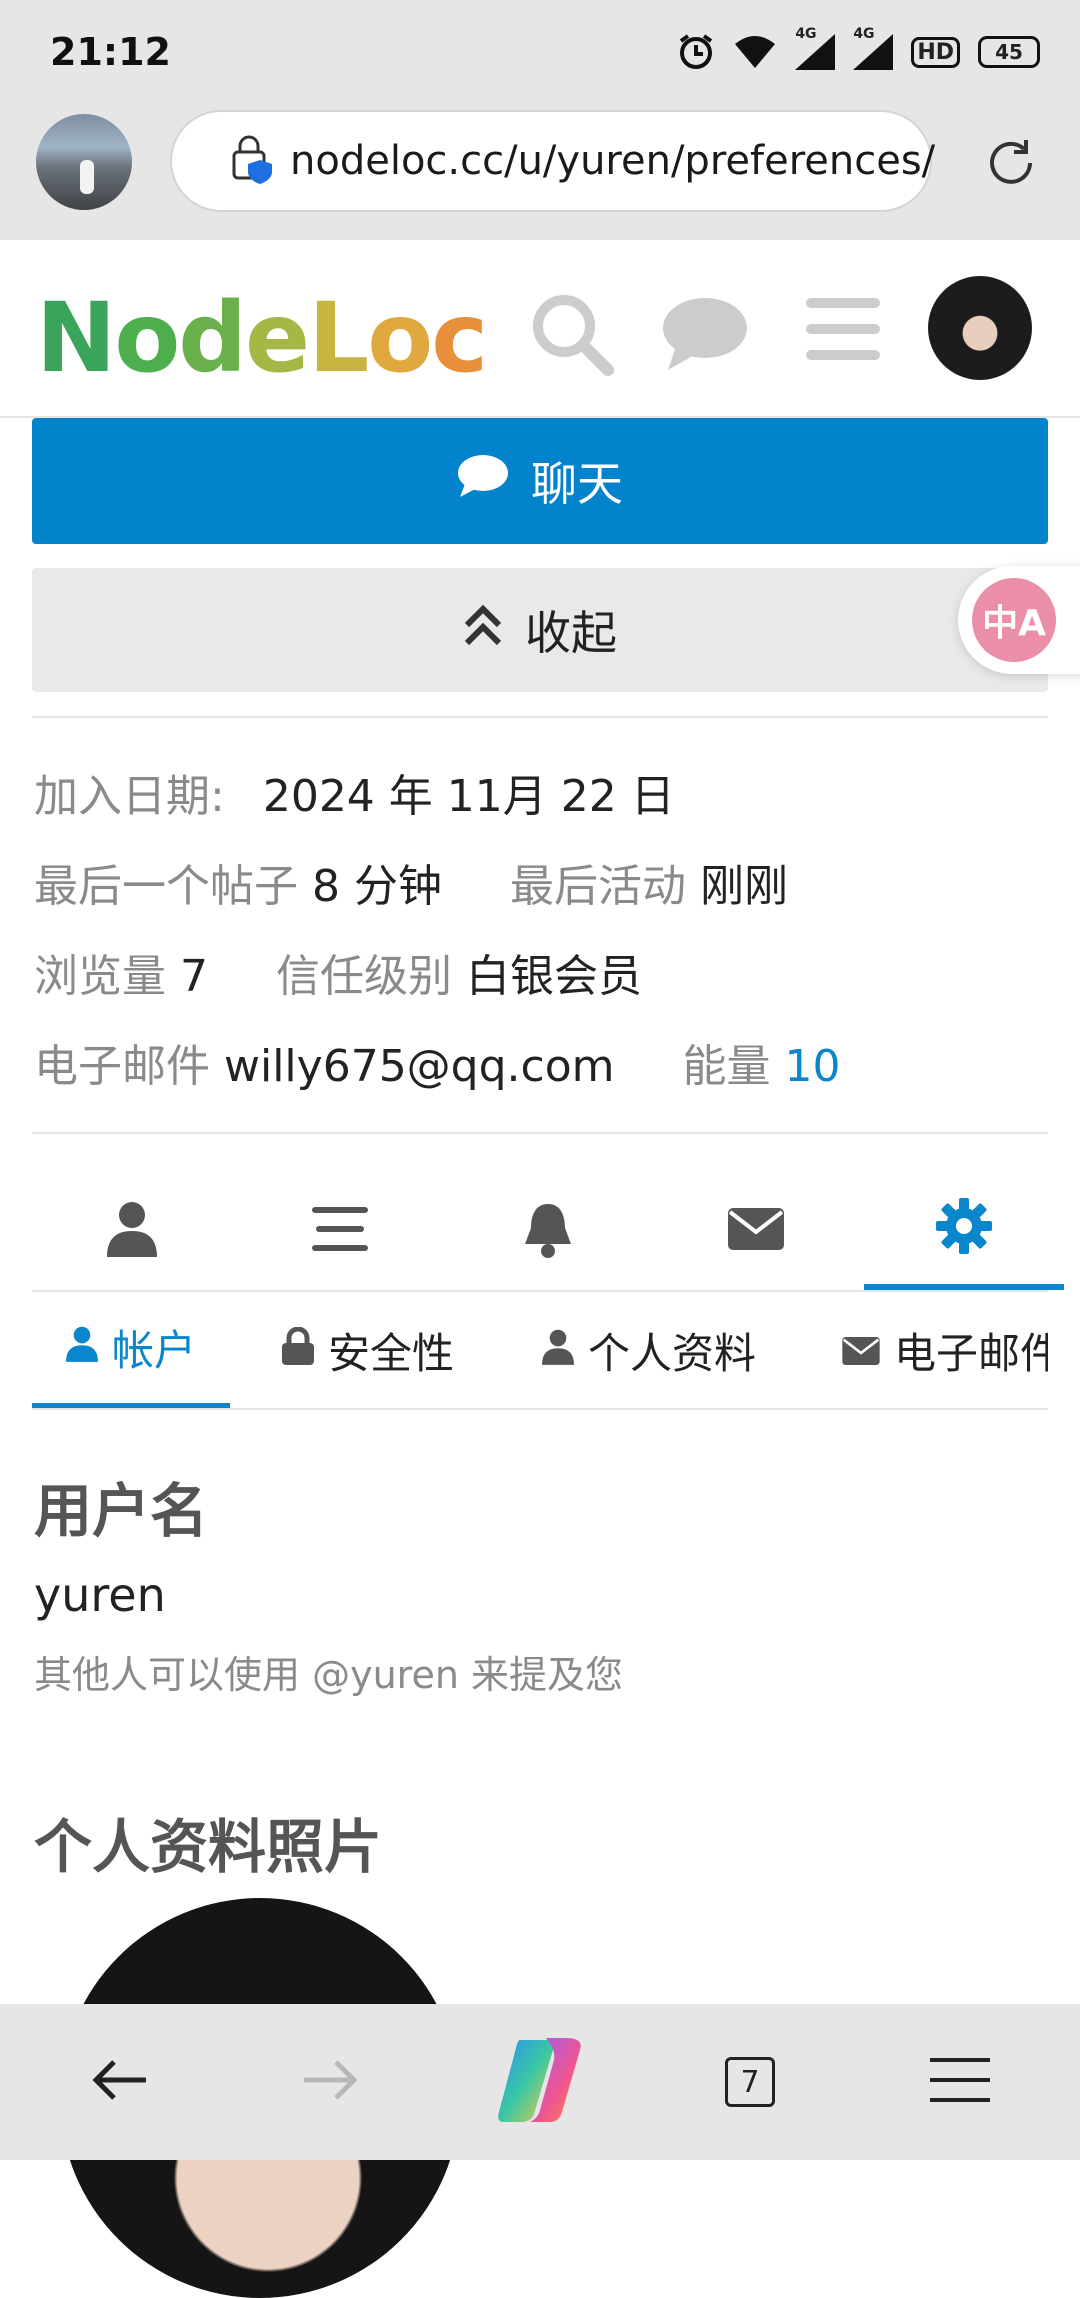 Image resolution: width=1080 pixels, height=2298 pixels. Describe the element at coordinates (1014, 620) in the screenshot. I see `translate-icon: 中A` at that location.